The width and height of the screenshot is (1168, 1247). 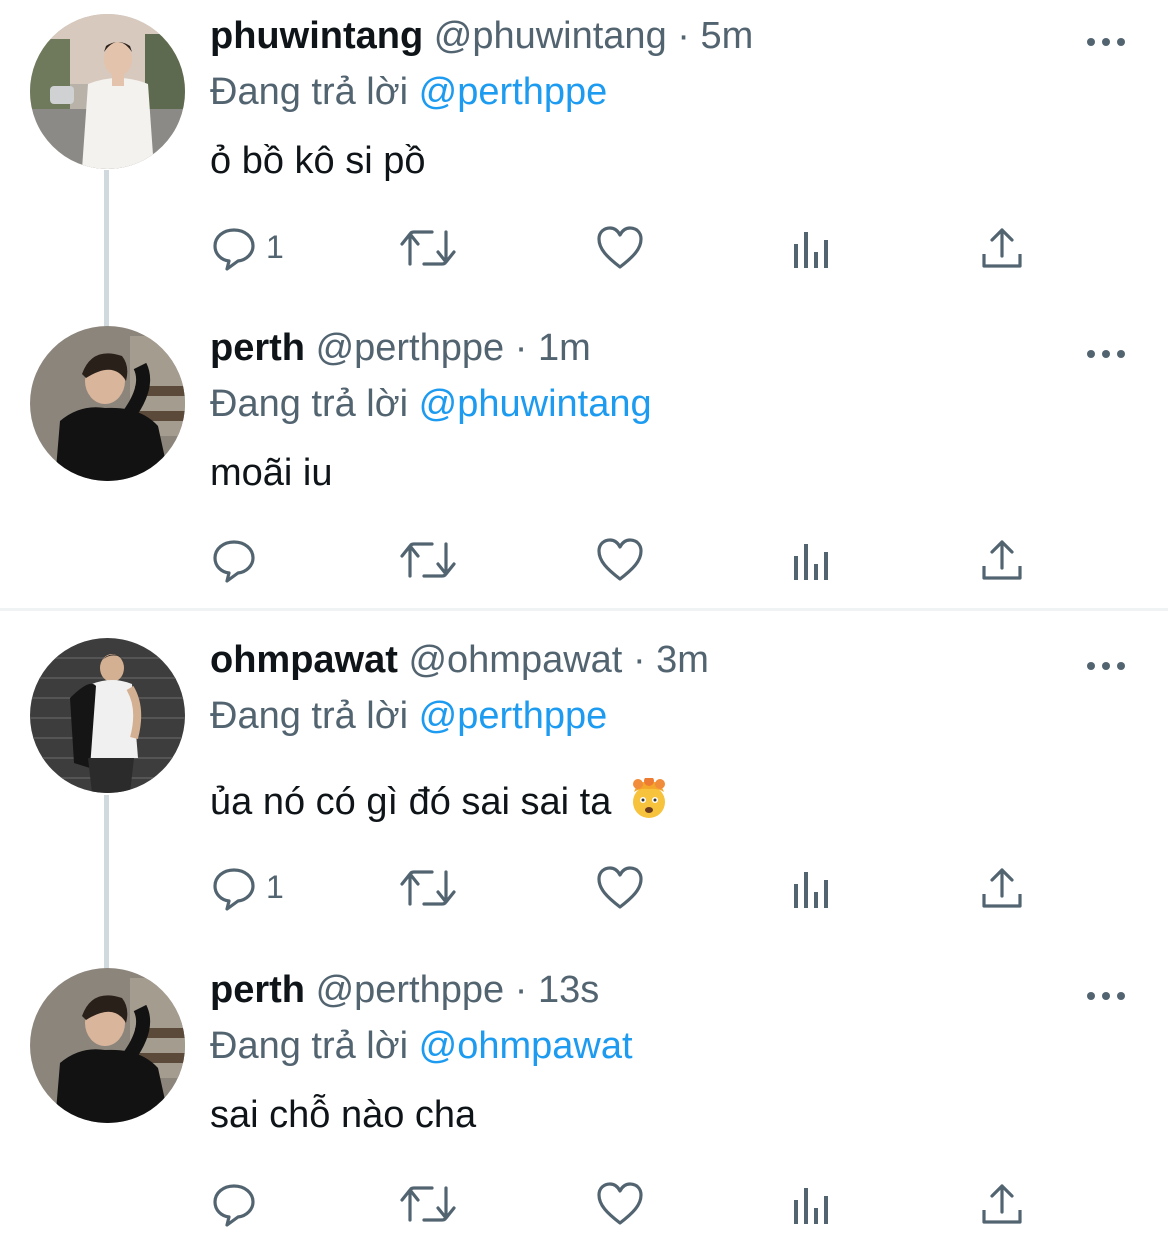 I want to click on tweet-text: ỏ bồ kô si pồ, so click(x=318, y=161).